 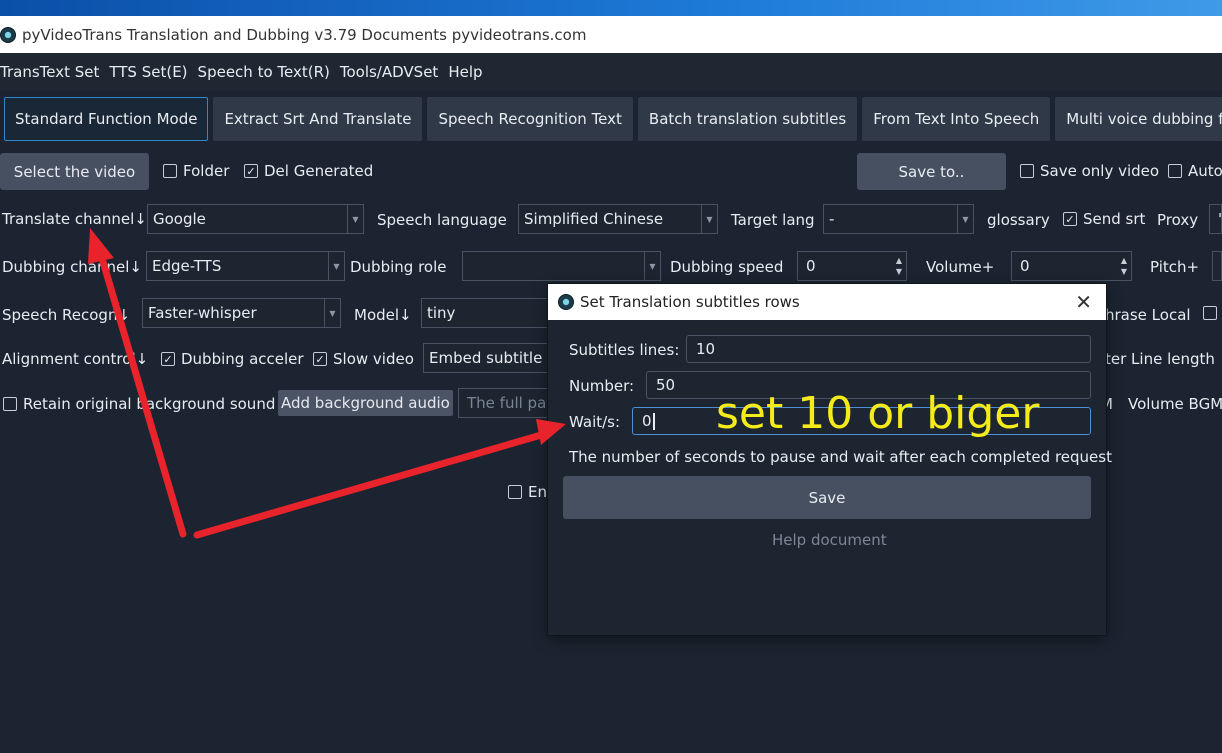 What do you see at coordinates (372, 484) in the screenshot?
I see `arrow-to-wait-input` at bounding box center [372, 484].